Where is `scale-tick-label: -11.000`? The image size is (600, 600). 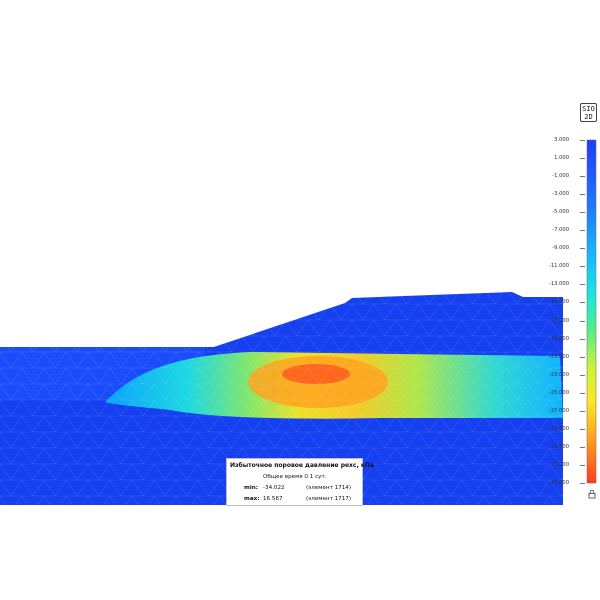
scale-tick-label: -11.000 is located at coordinates (558, 266).